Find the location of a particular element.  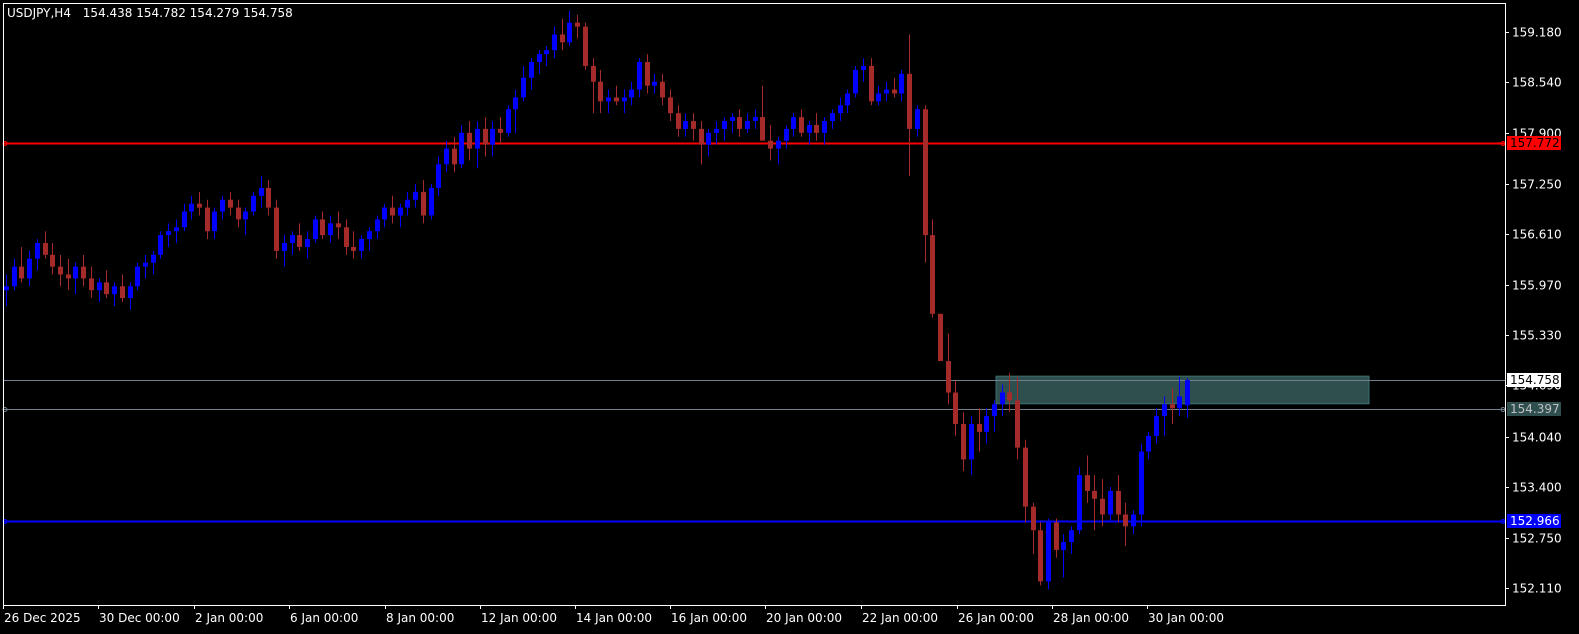

x-tick-label: 22 Jan 00:00 is located at coordinates (900, 618).